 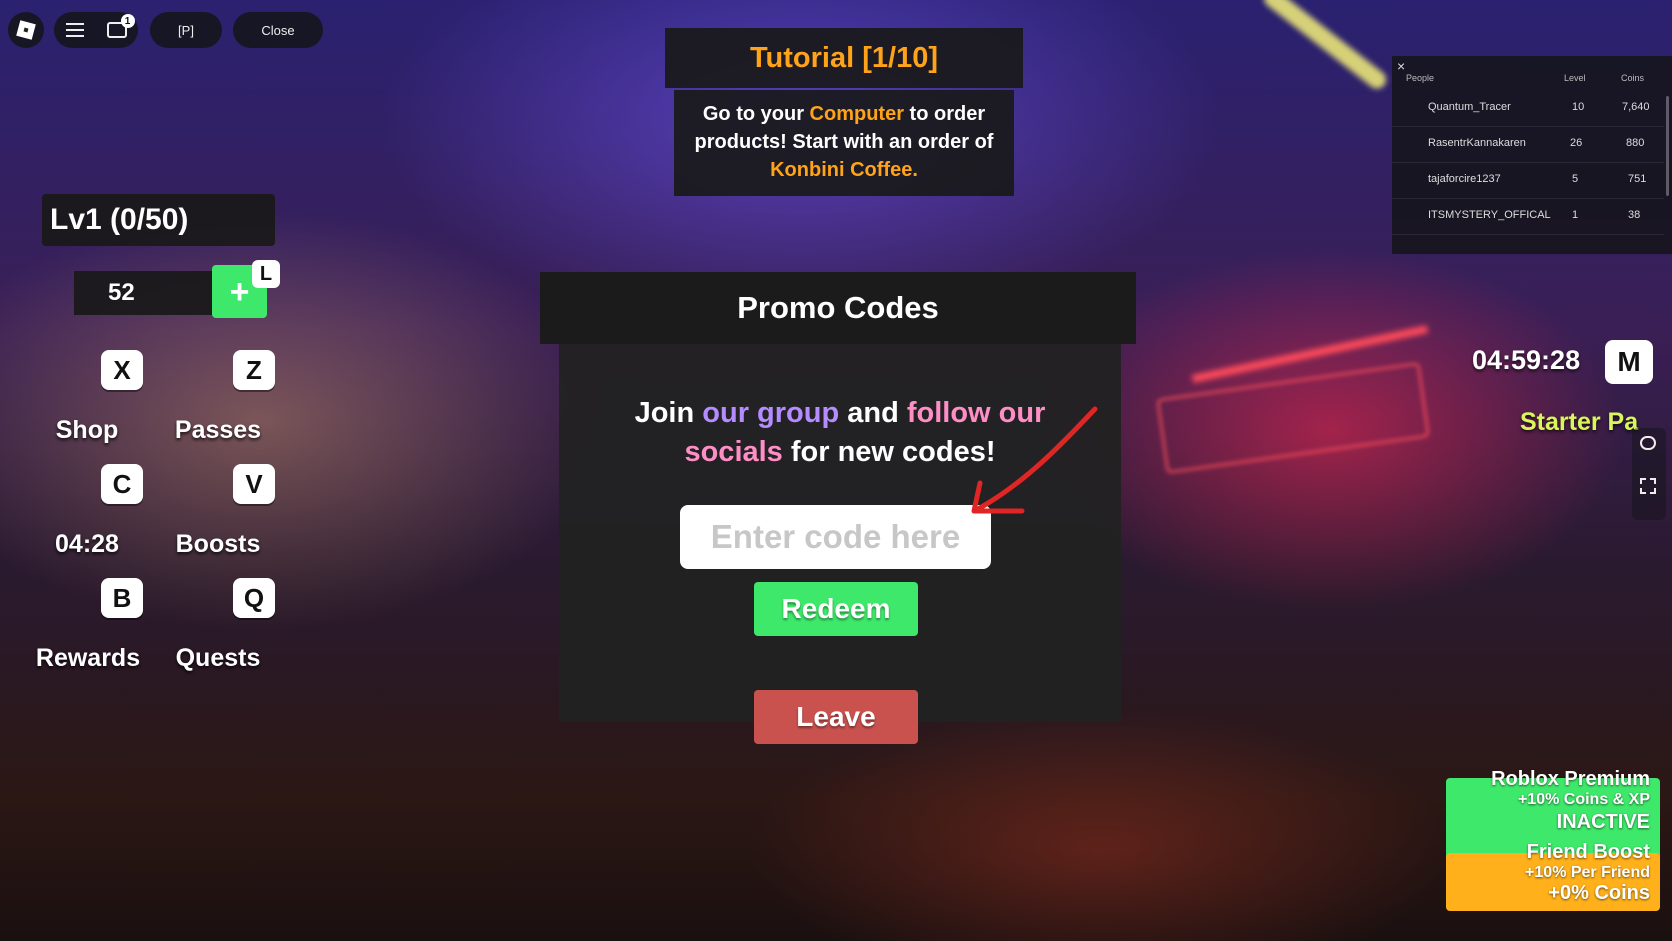 What do you see at coordinates (87, 544) in the screenshot?
I see `c-timer-label: 04:28` at bounding box center [87, 544].